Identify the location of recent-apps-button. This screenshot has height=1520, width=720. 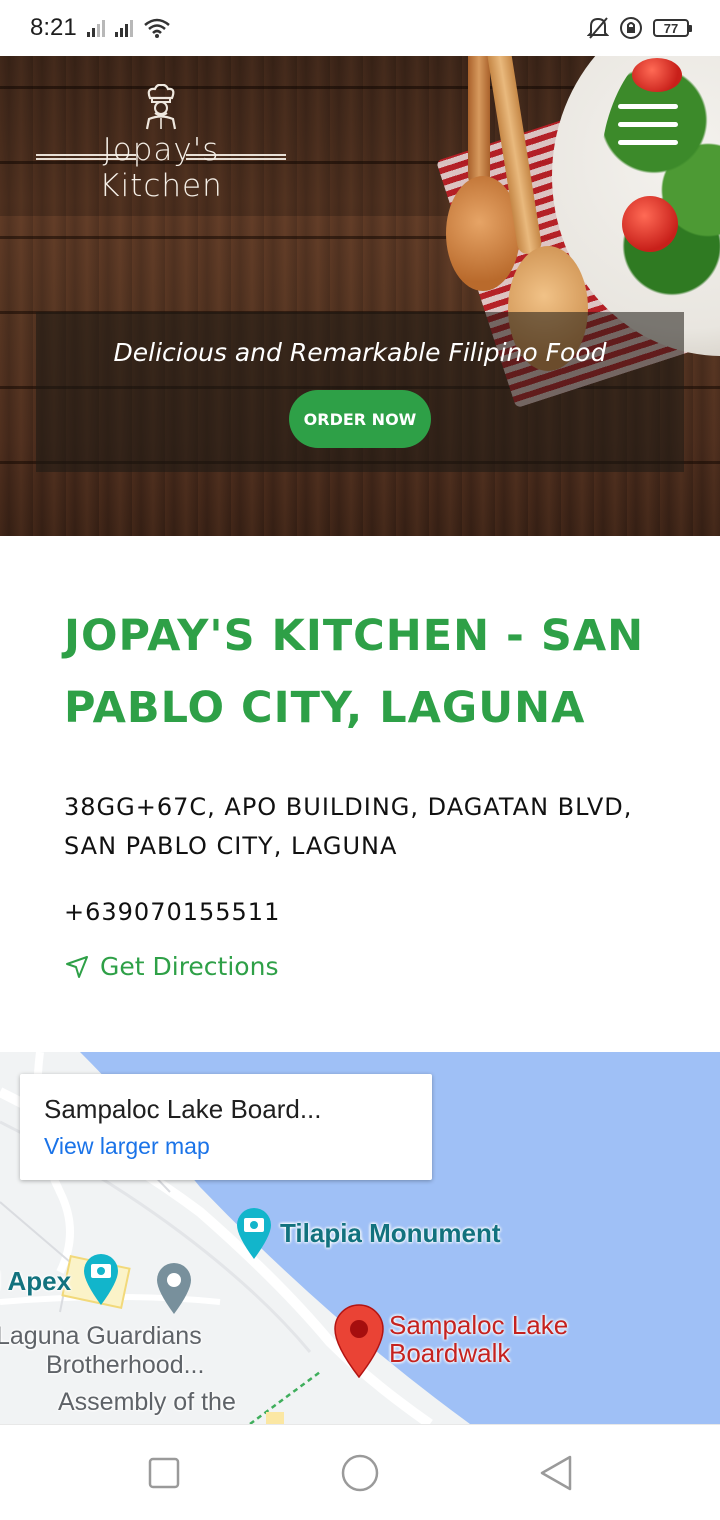
(164, 1473).